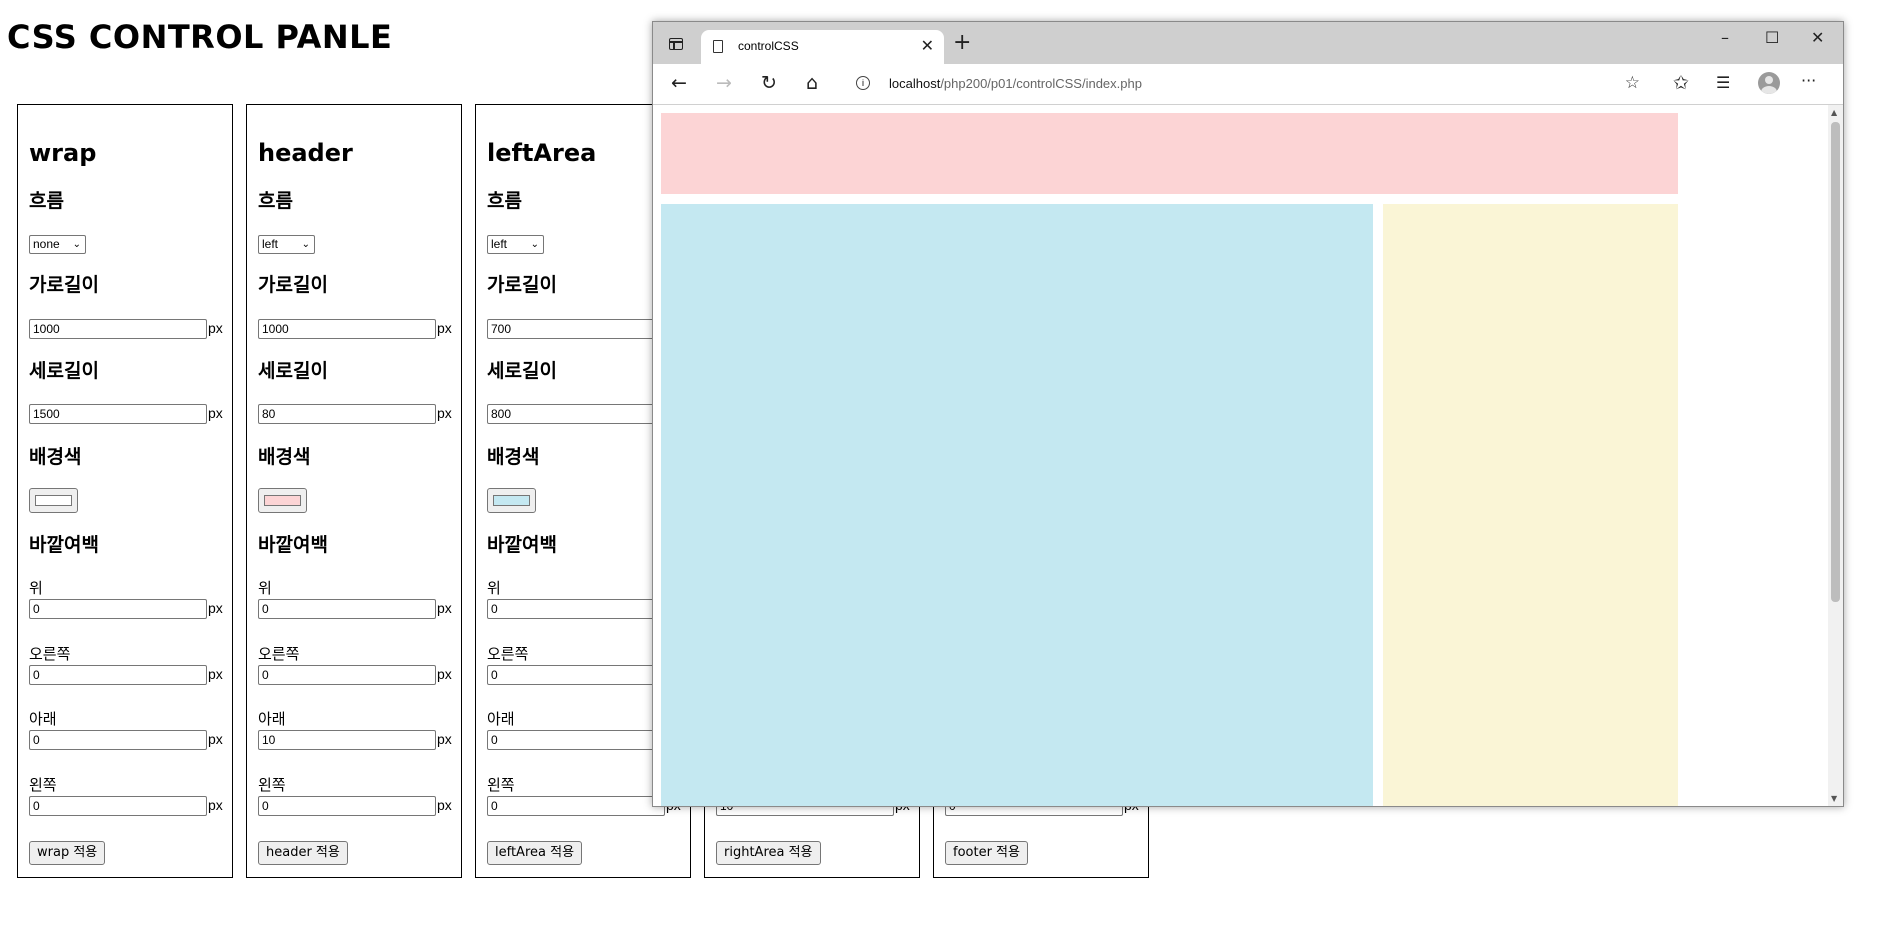  What do you see at coordinates (1681, 83) in the screenshot?
I see `favorites-icon: ✩` at bounding box center [1681, 83].